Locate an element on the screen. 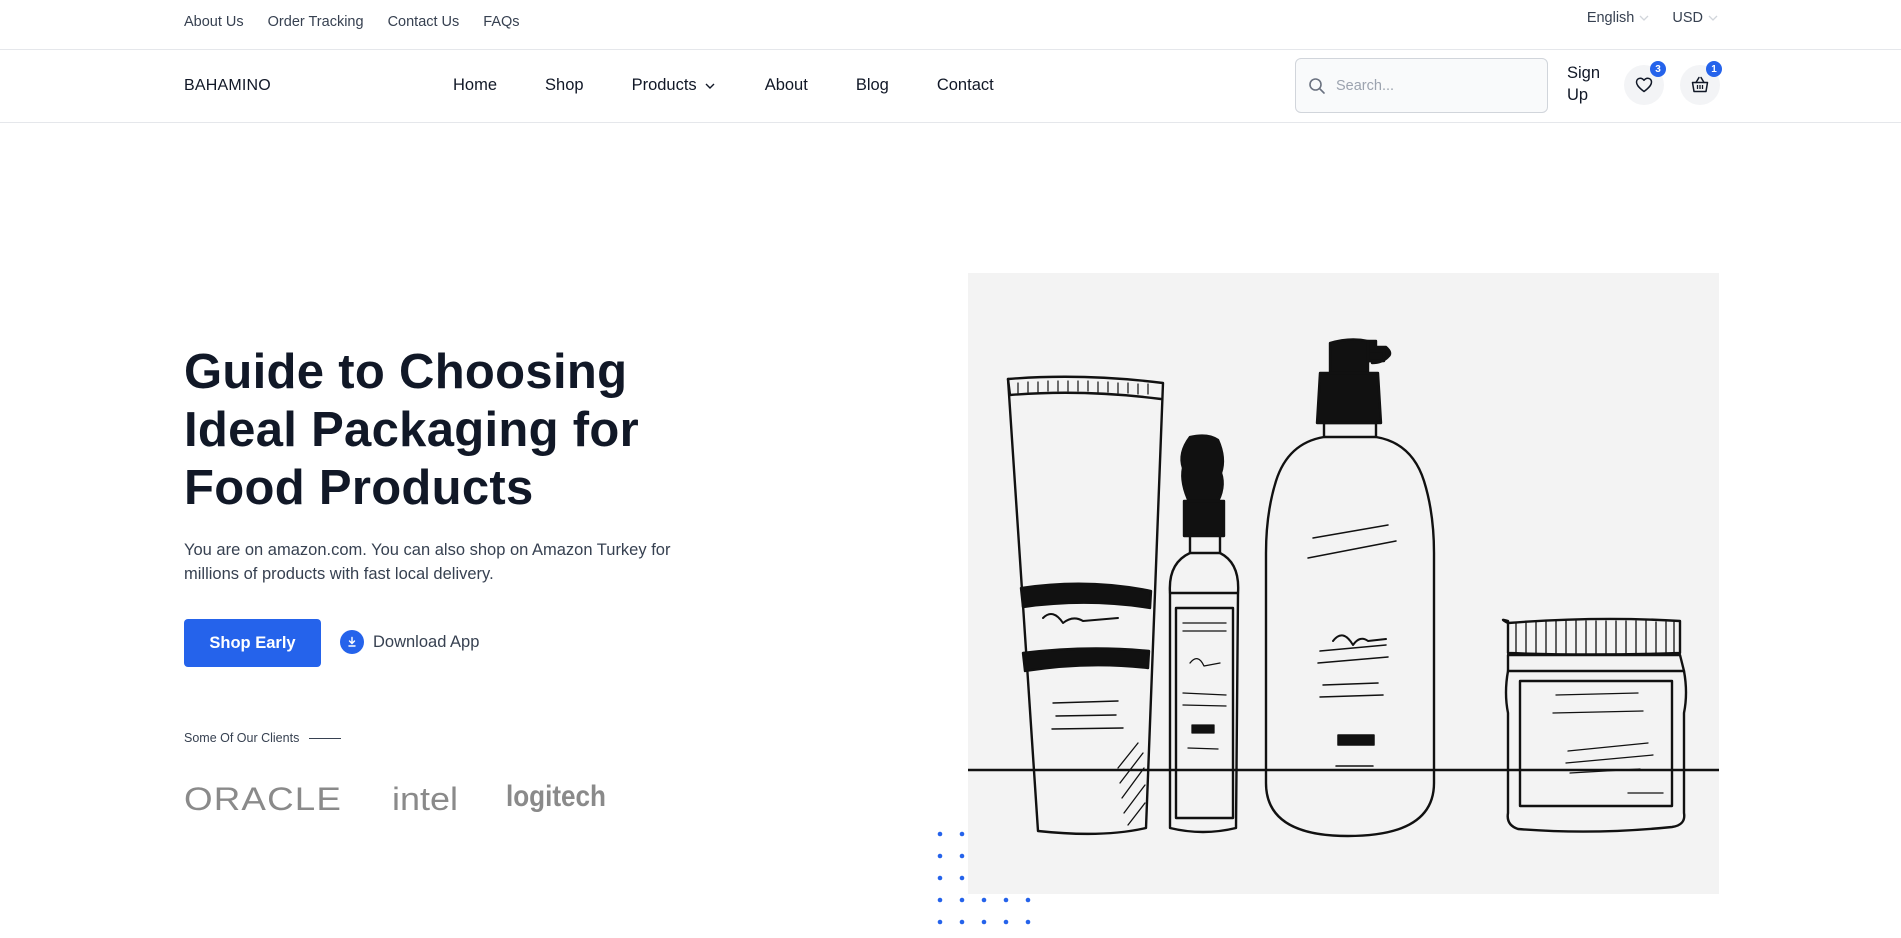  wishlist-count-badge: 3 is located at coordinates (1658, 69).